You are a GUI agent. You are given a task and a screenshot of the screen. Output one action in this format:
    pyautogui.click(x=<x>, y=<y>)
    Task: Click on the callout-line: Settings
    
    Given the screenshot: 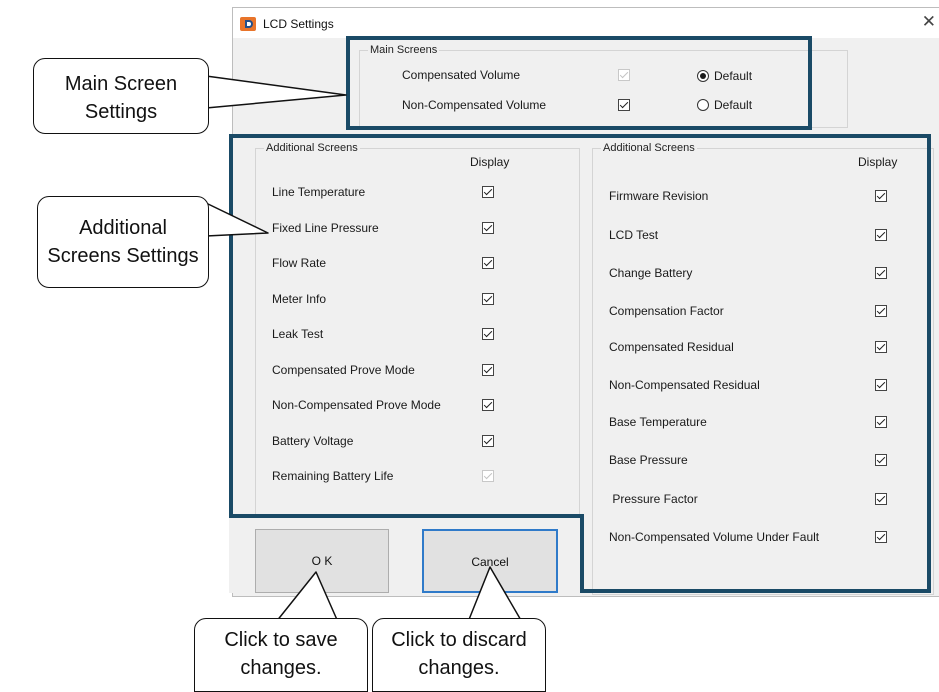 What is the action you would take?
    pyautogui.click(x=121, y=112)
    